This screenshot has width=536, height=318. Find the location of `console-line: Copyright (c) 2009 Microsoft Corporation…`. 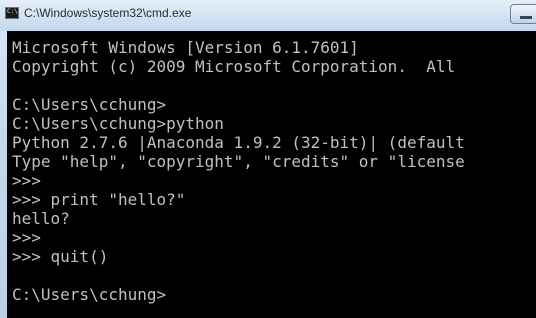

console-line: Copyright (c) 2009 Microsoft Corporation… is located at coordinates (234, 66).